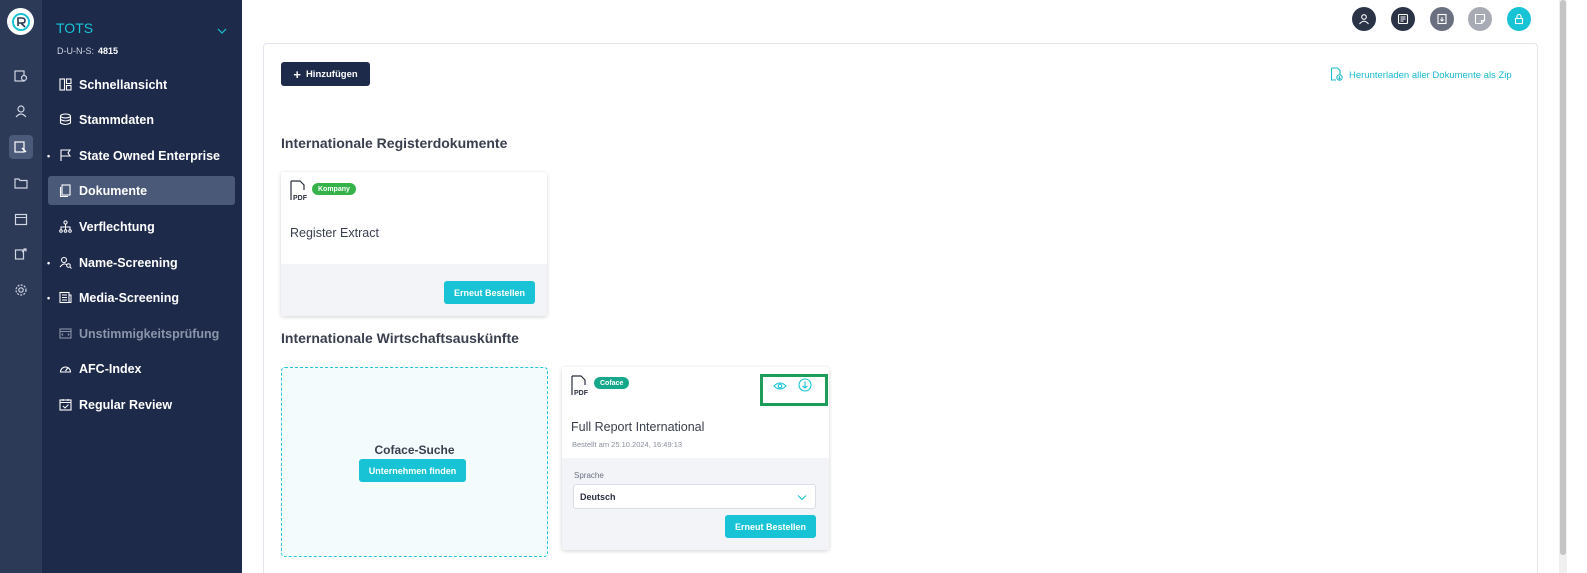 The width and height of the screenshot is (1587, 573). Describe the element at coordinates (65, 85) in the screenshot. I see `dashboard-icon` at that location.